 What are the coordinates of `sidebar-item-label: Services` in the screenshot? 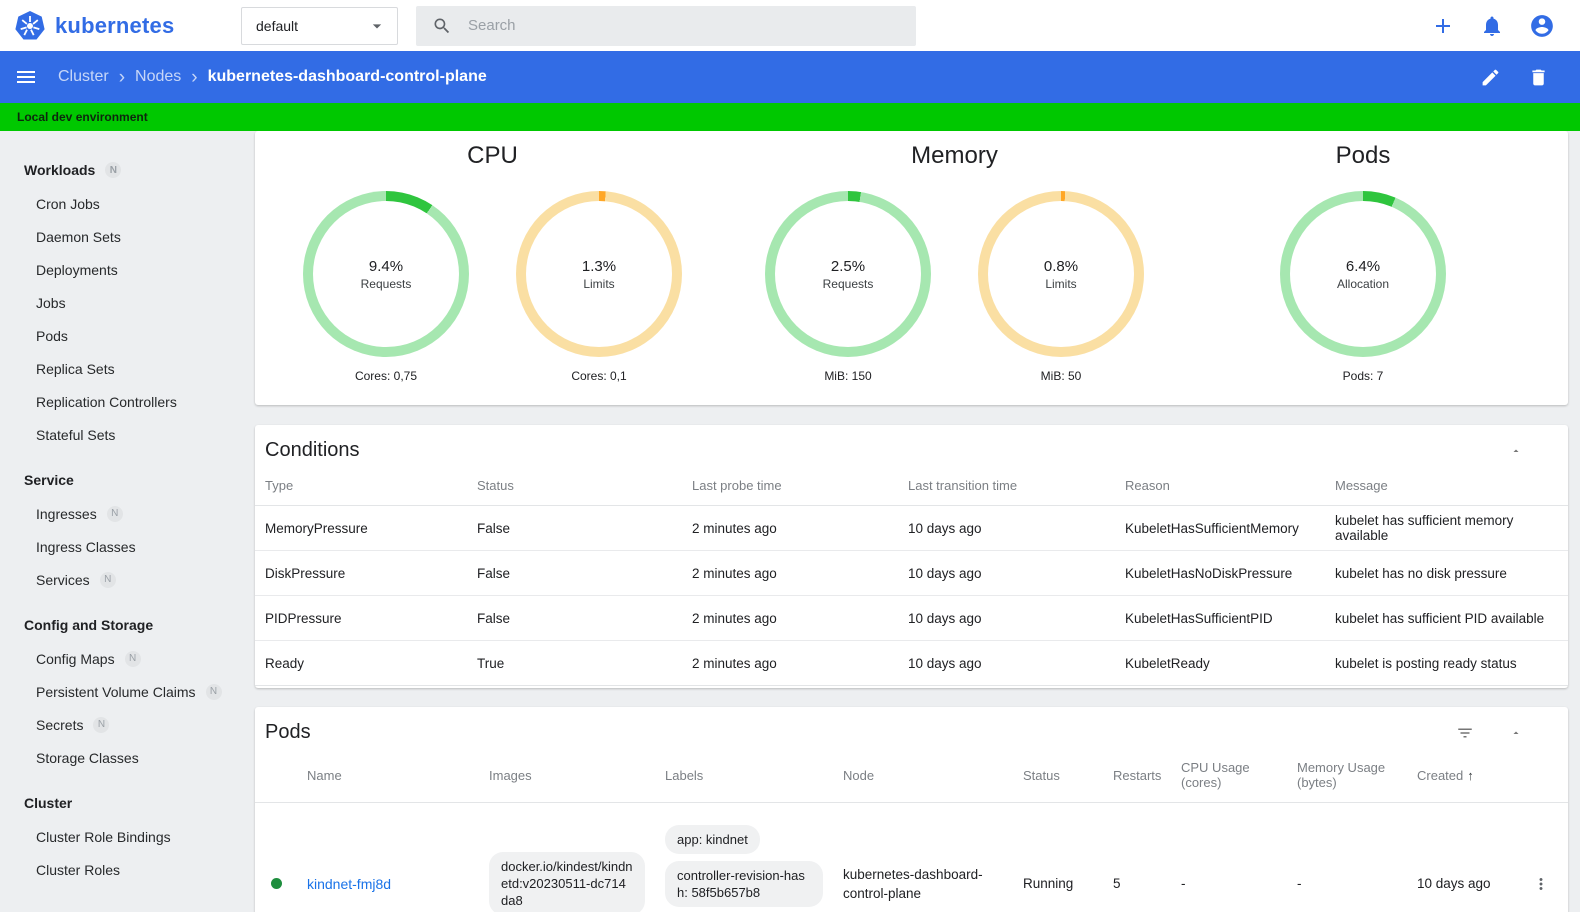 It's located at (63, 579).